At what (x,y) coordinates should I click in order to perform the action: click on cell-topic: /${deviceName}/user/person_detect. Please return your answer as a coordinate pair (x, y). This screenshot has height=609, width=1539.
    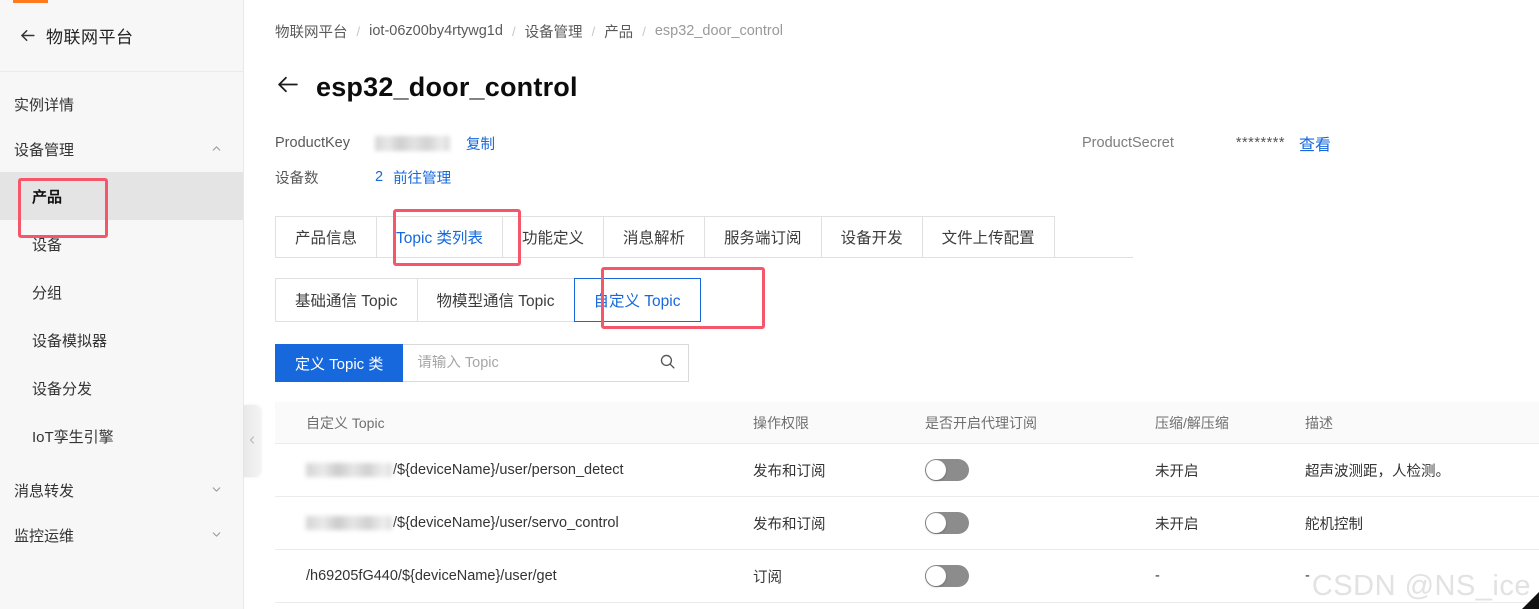
    Looking at the image, I should click on (514, 470).